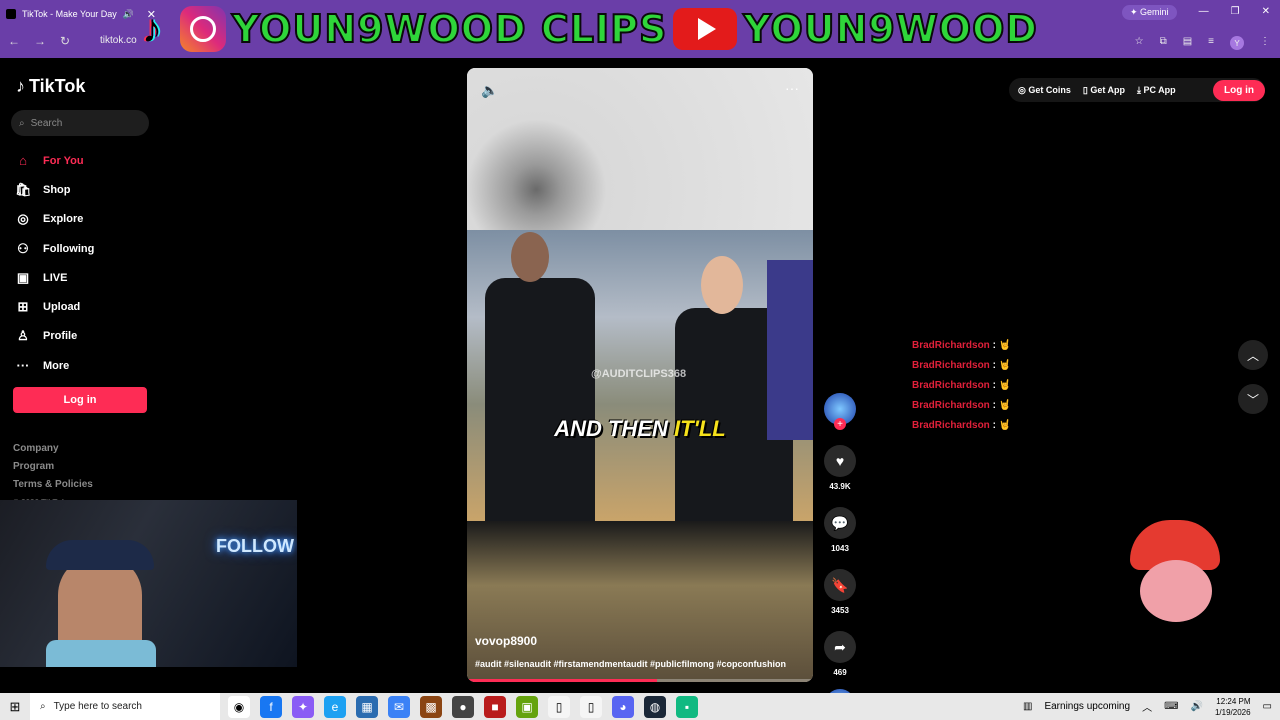 Image resolution: width=1280 pixels, height=720 pixels. I want to click on brand-name: TikTok, so click(57, 86).